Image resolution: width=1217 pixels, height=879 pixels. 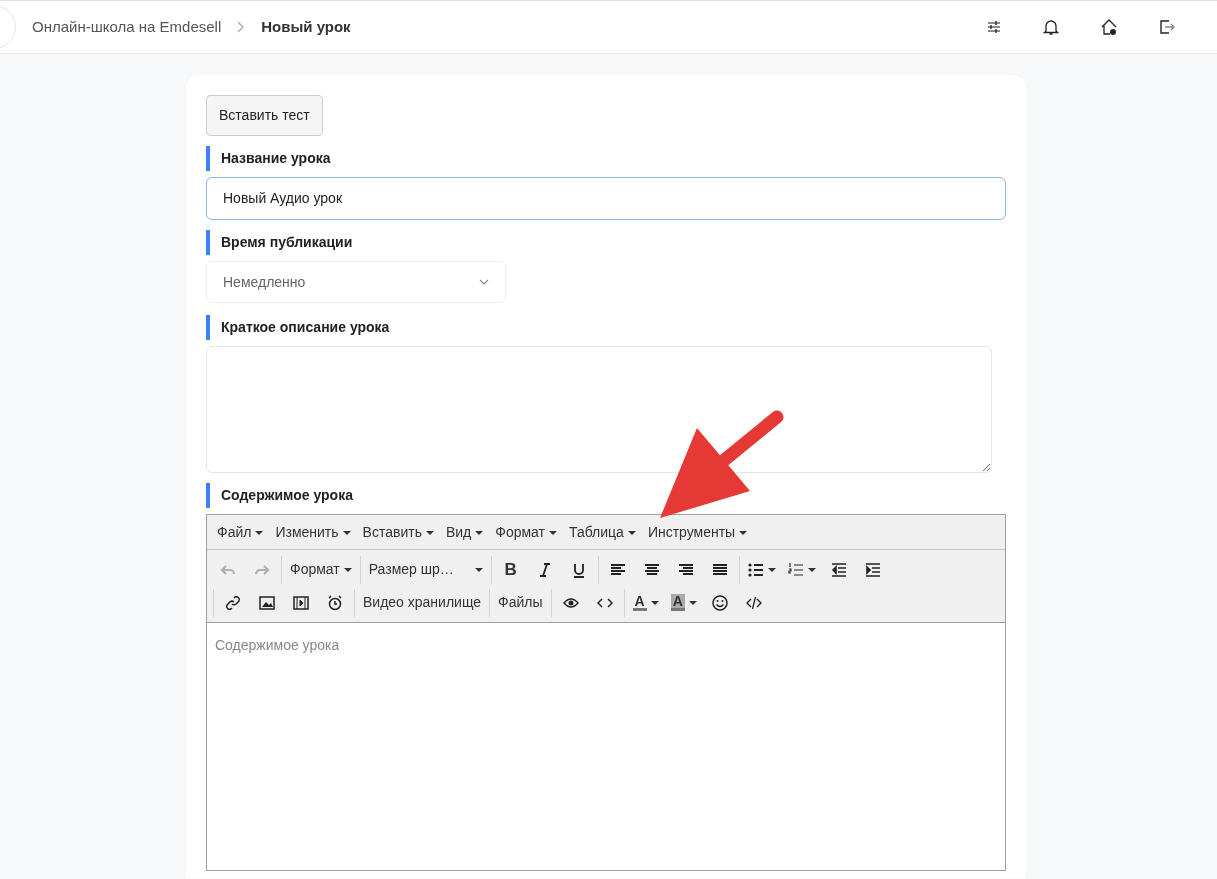 What do you see at coordinates (606, 198) in the screenshot?
I see `lesson-title-field: Новый Аудио урок` at bounding box center [606, 198].